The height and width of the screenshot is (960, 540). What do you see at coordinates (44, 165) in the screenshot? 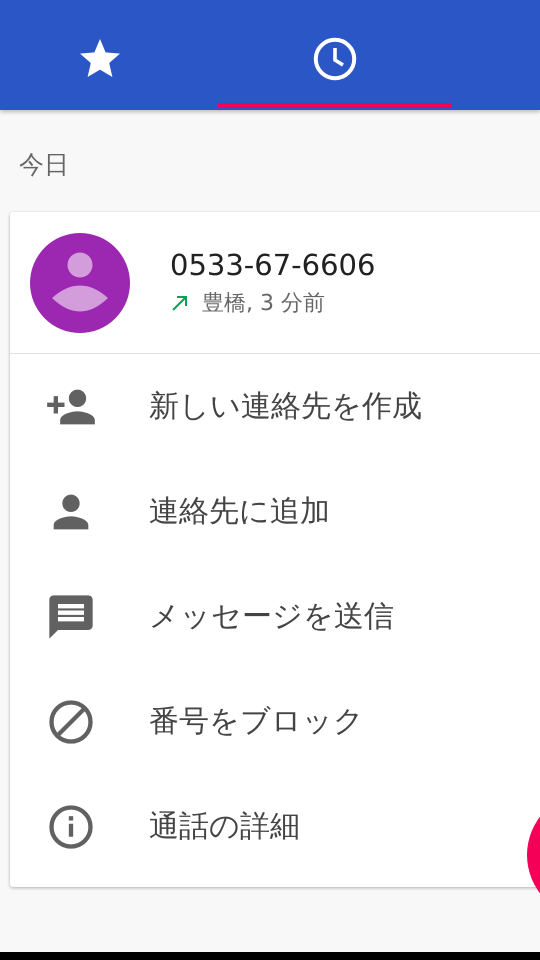
I see `section-title: 今日` at bounding box center [44, 165].